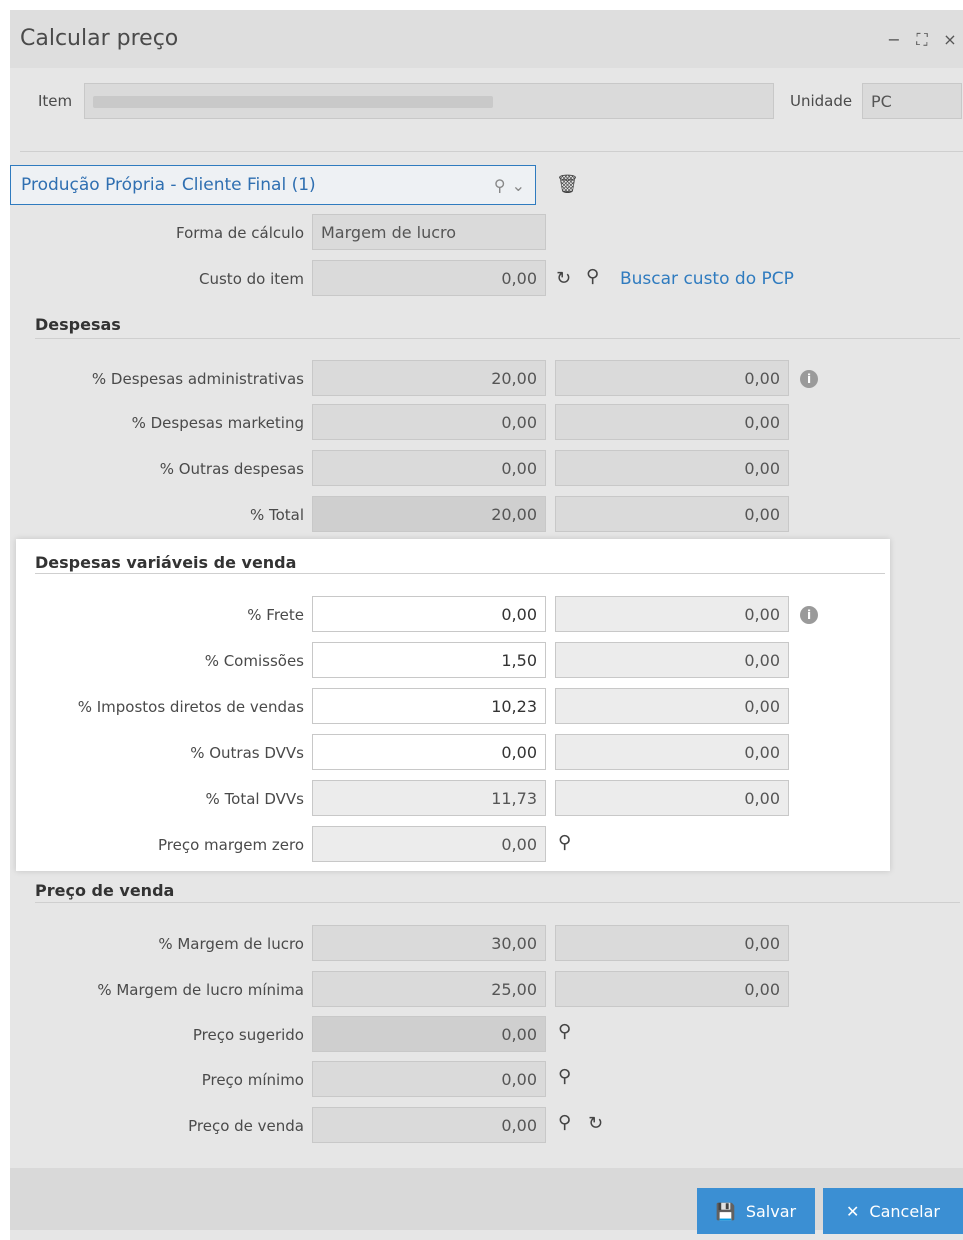 The image size is (963, 1240). What do you see at coordinates (725, 1211) in the screenshot?
I see `save-icon: 💾` at bounding box center [725, 1211].